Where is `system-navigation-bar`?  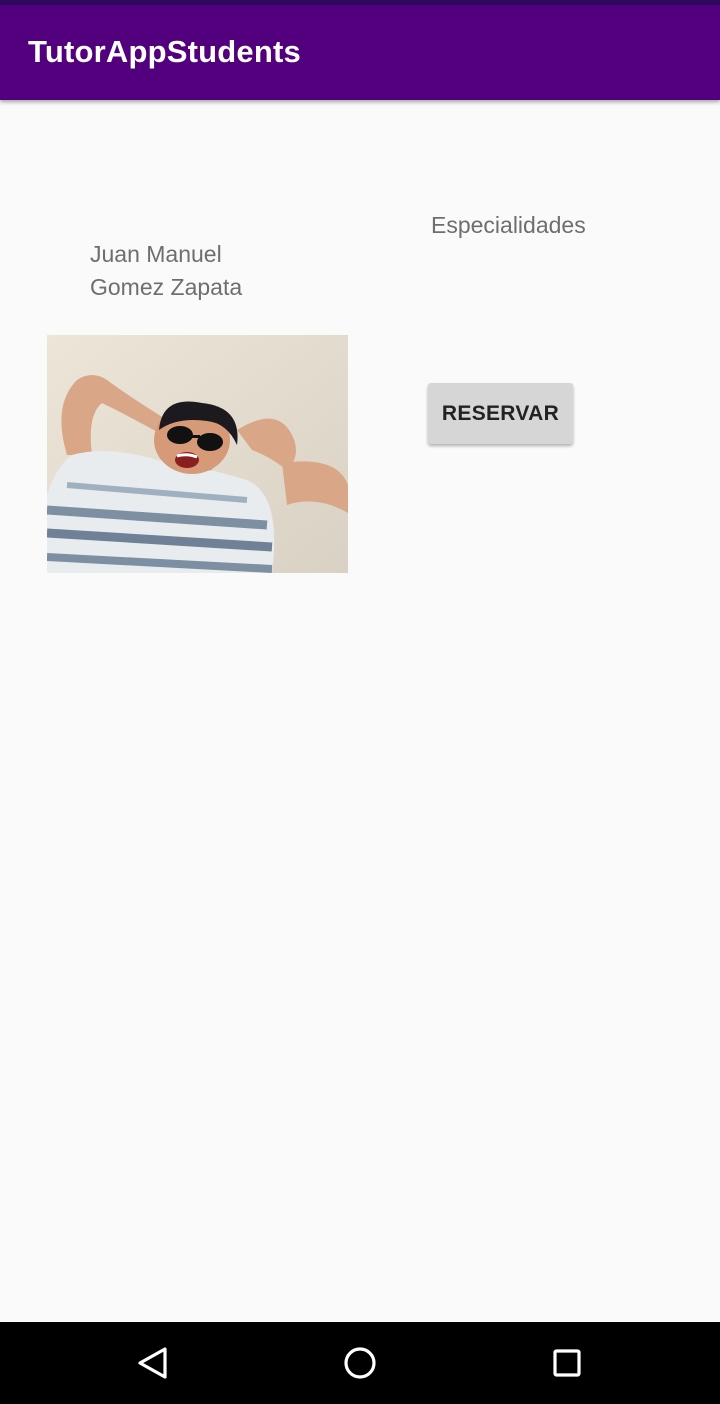 system-navigation-bar is located at coordinates (360, 1363).